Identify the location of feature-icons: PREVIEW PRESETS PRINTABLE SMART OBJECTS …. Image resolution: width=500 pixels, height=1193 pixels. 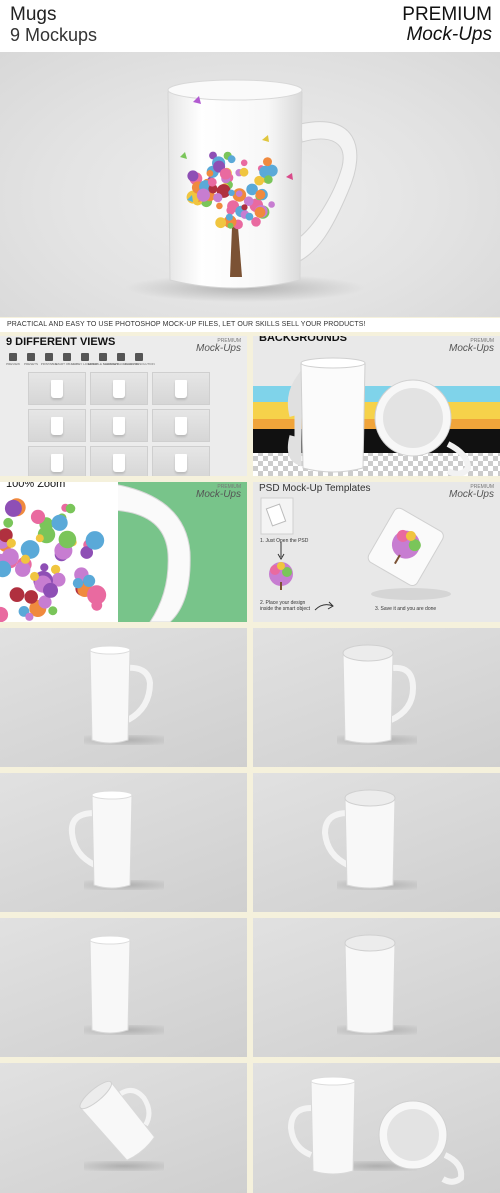
(80, 360).